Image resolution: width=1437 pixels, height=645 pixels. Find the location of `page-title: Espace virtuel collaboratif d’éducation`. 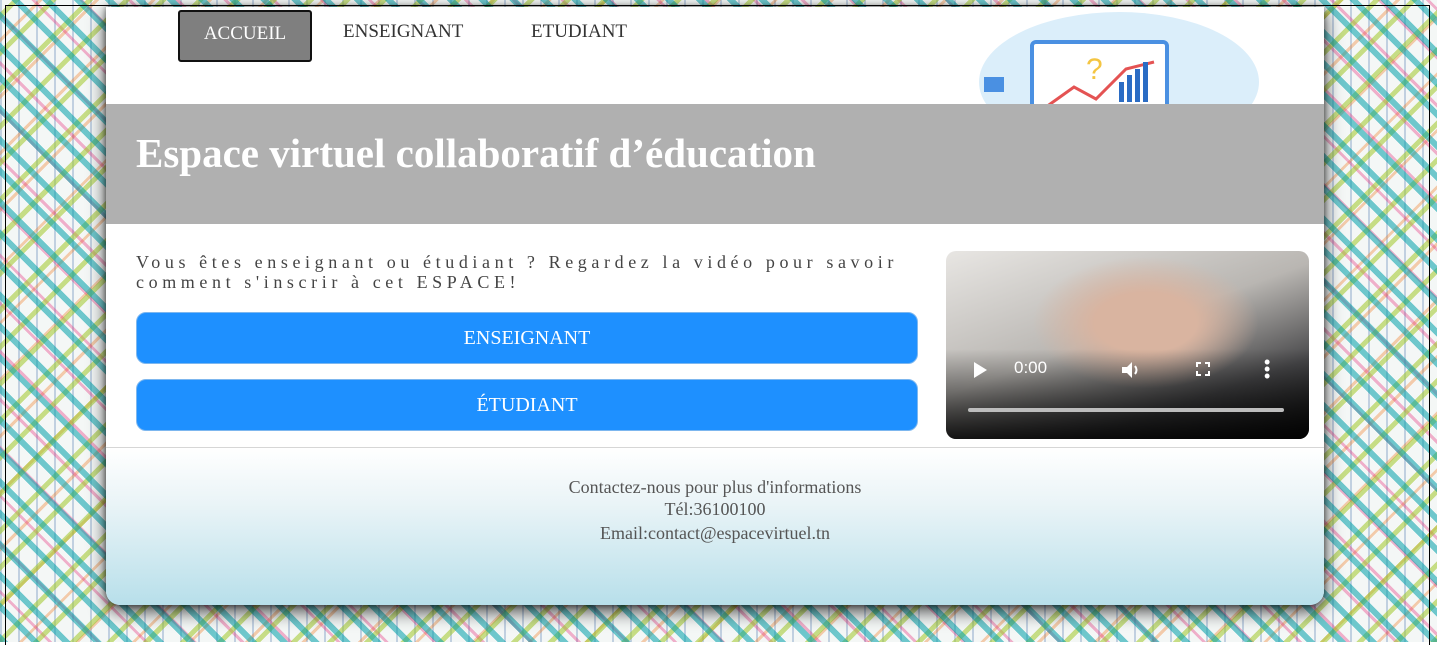

page-title: Espace virtuel collaboratif d’éducation is located at coordinates (476, 153).